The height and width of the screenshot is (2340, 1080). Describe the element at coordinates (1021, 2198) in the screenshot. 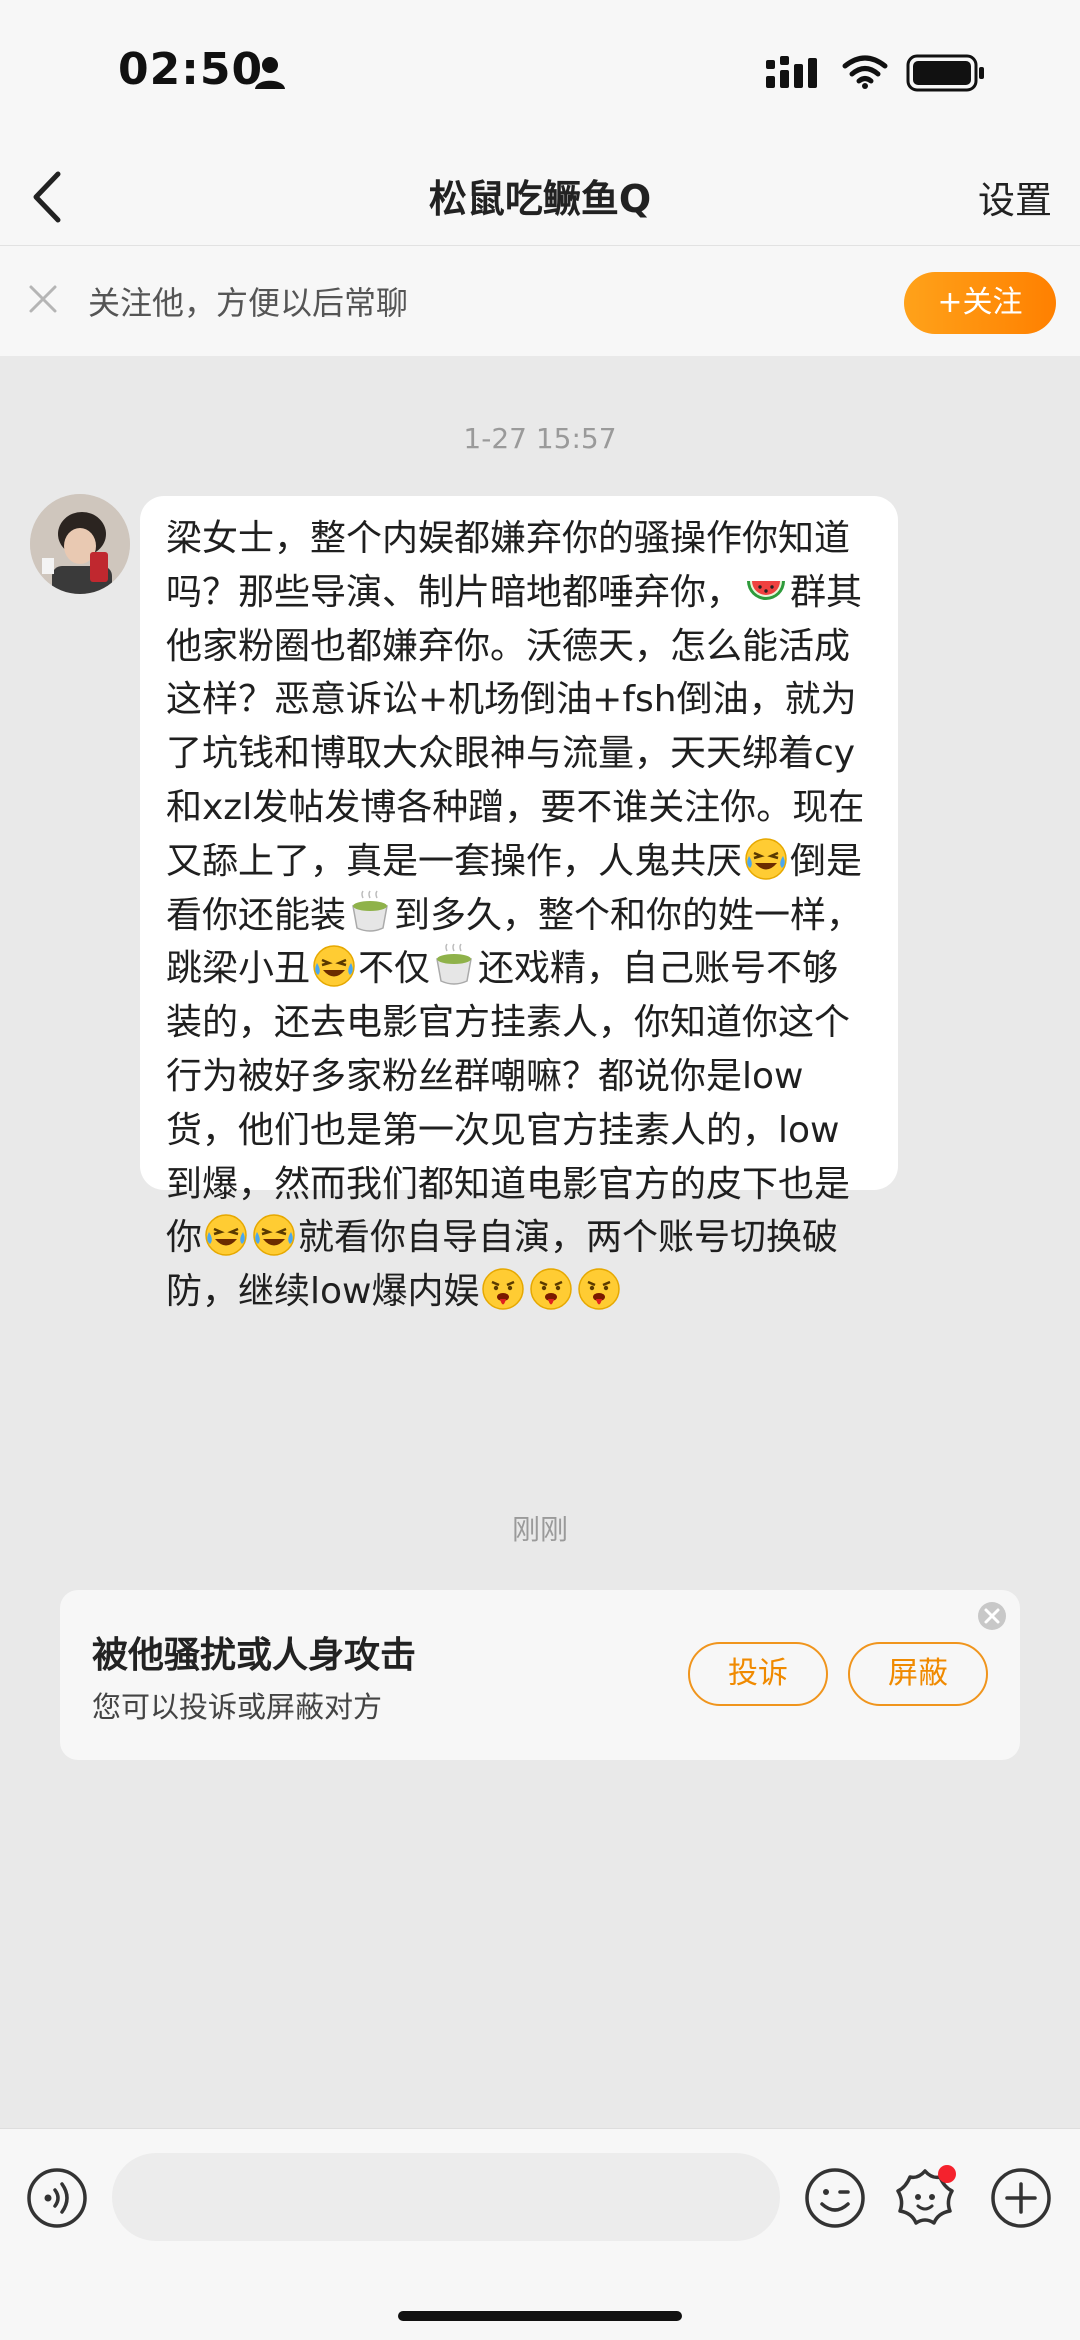

I see `plus-icon` at that location.